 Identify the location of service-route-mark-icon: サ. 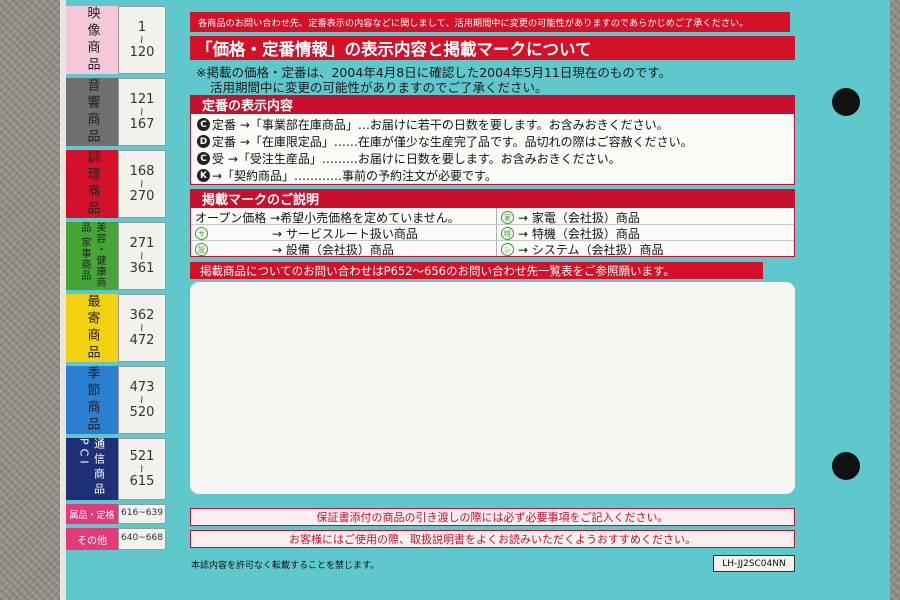
(201, 233).